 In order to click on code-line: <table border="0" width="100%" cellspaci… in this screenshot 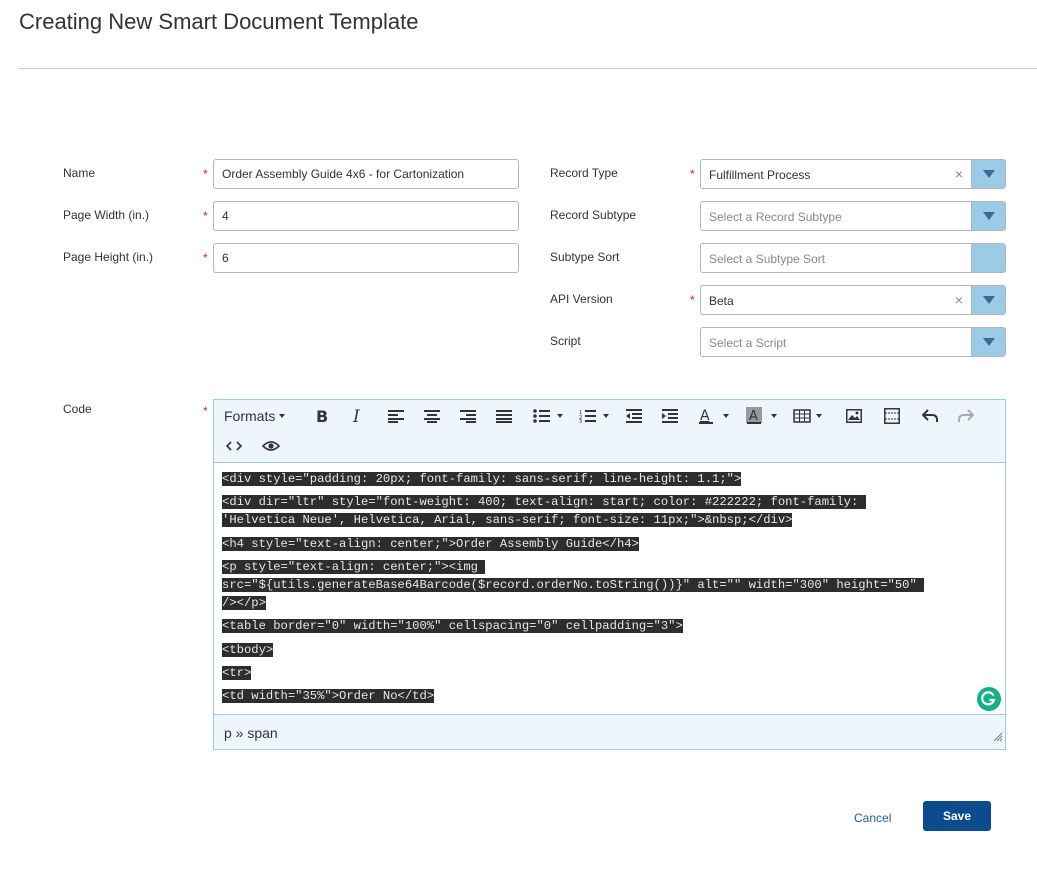, I will do `click(452, 626)`.